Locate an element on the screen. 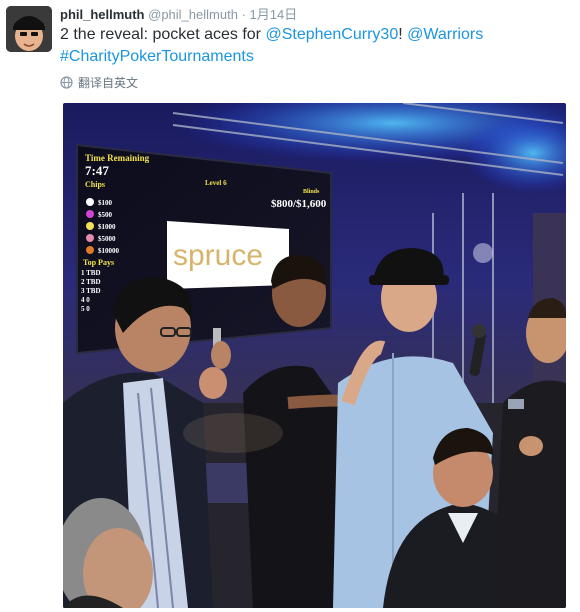 This screenshot has height=612, width=580. top-pays-label: Top Pays is located at coordinates (98, 262).